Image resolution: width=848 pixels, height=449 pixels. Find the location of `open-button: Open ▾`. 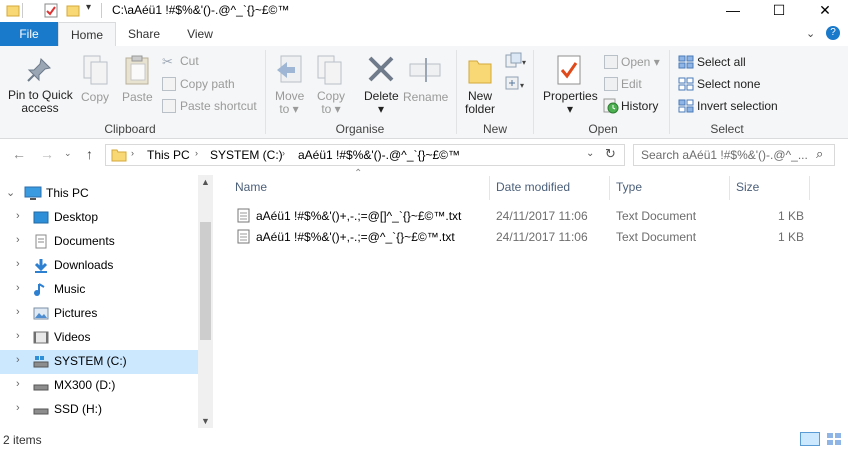

open-button: Open ▾ is located at coordinates (640, 62).